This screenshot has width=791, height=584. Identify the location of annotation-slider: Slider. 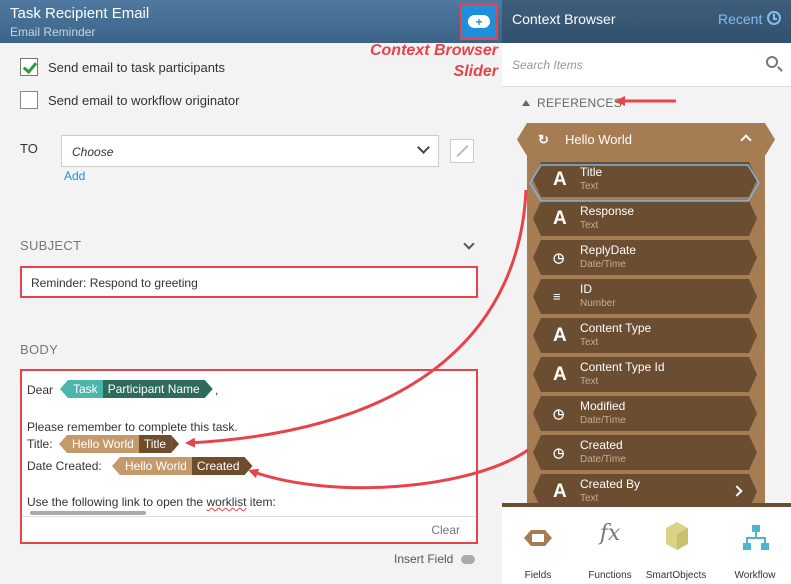
(475, 71).